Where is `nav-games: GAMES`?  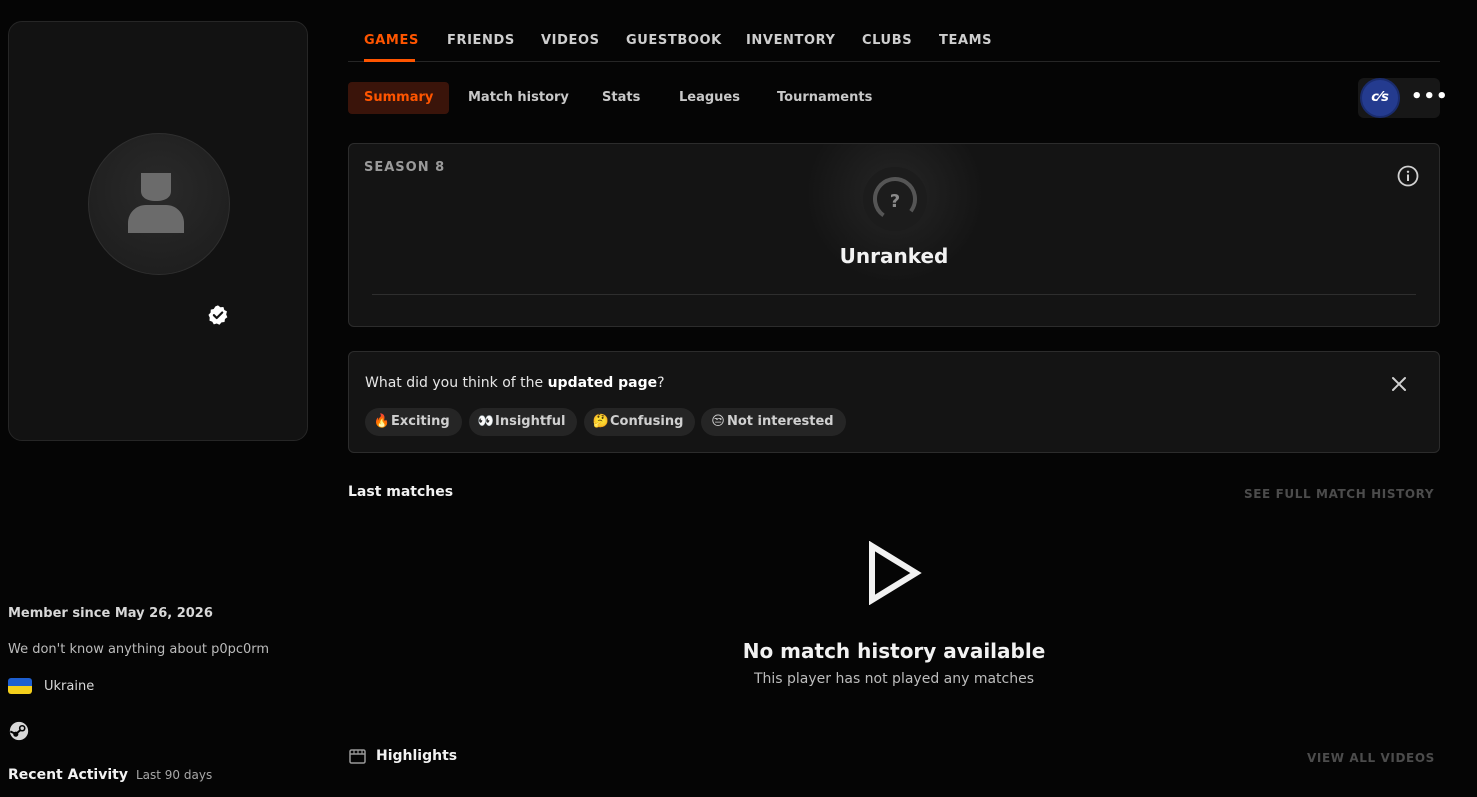 nav-games: GAMES is located at coordinates (391, 40).